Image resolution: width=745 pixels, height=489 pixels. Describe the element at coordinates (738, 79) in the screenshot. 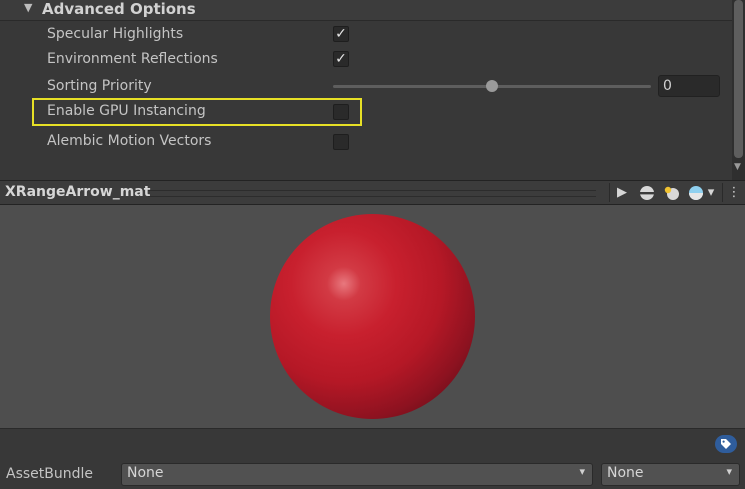

I see `scrollbar-thumb` at that location.